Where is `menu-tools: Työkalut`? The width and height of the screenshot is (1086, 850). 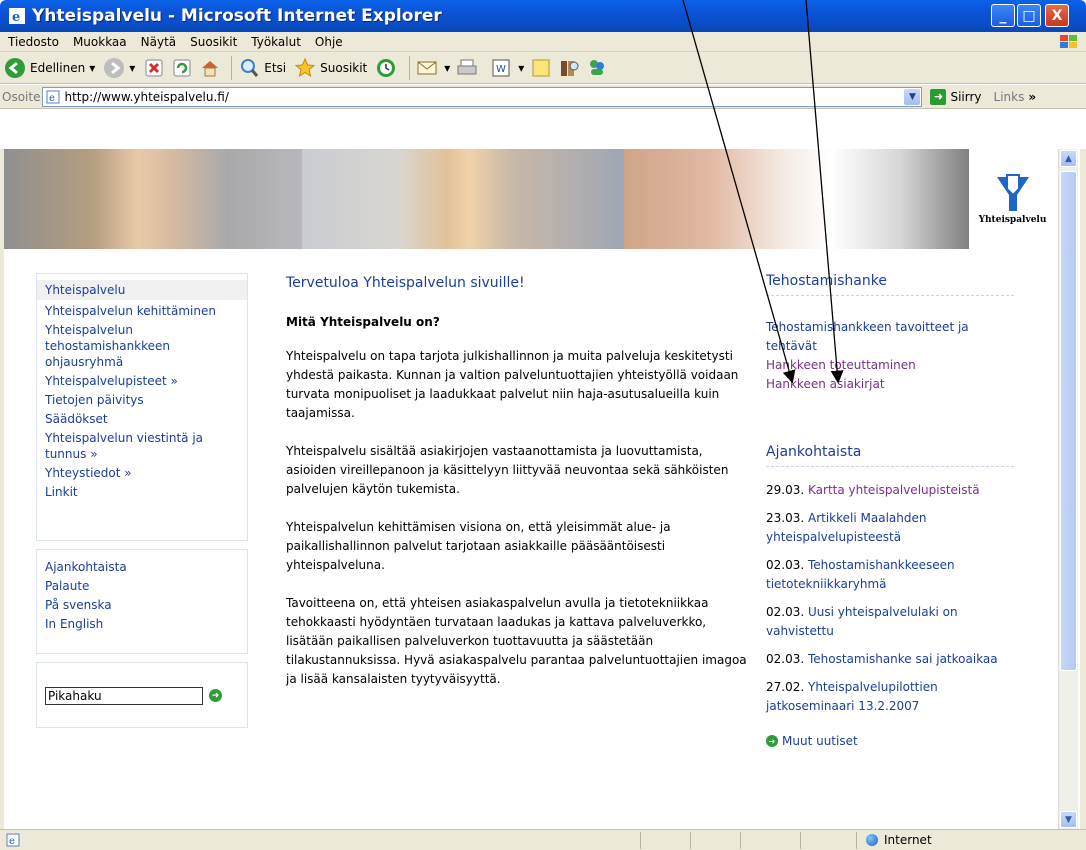
menu-tools: Työkalut is located at coordinates (276, 42).